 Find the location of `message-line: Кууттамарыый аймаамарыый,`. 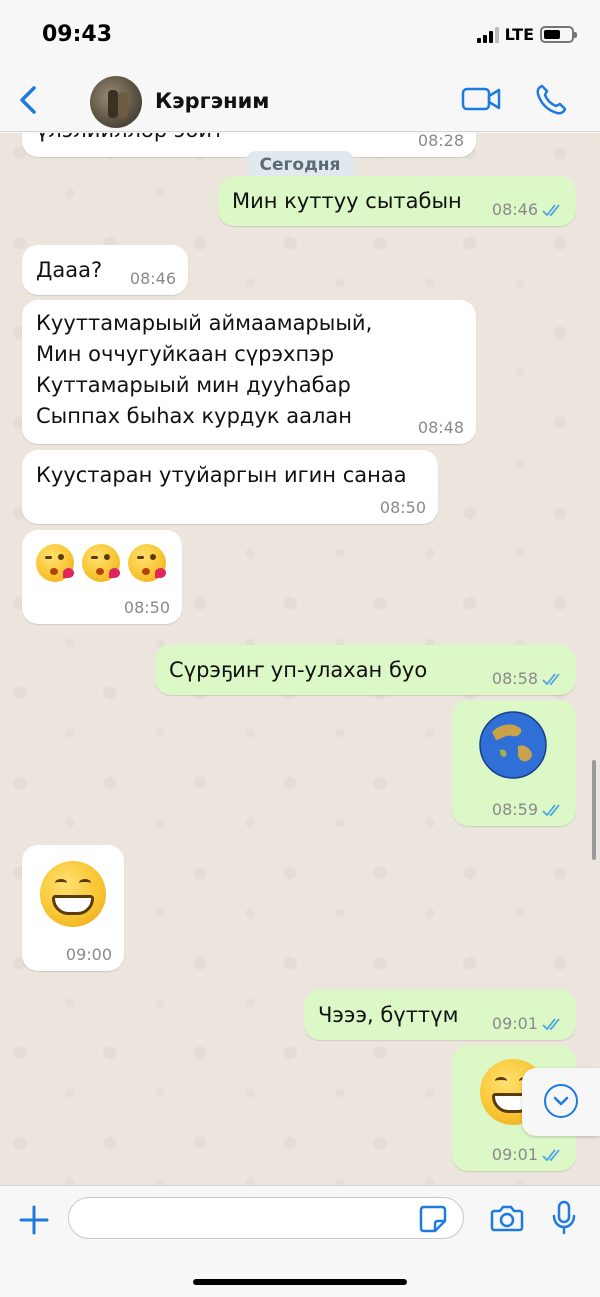

message-line: Кууттамарыый аймаамарыый, is located at coordinates (204, 323).